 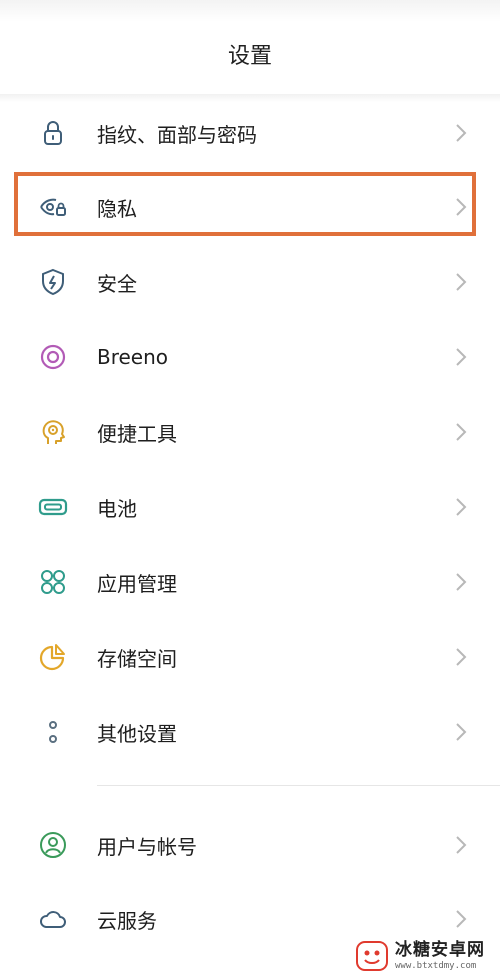 I want to click on settings-item-label: 指纹、面部与密码, so click(x=177, y=134).